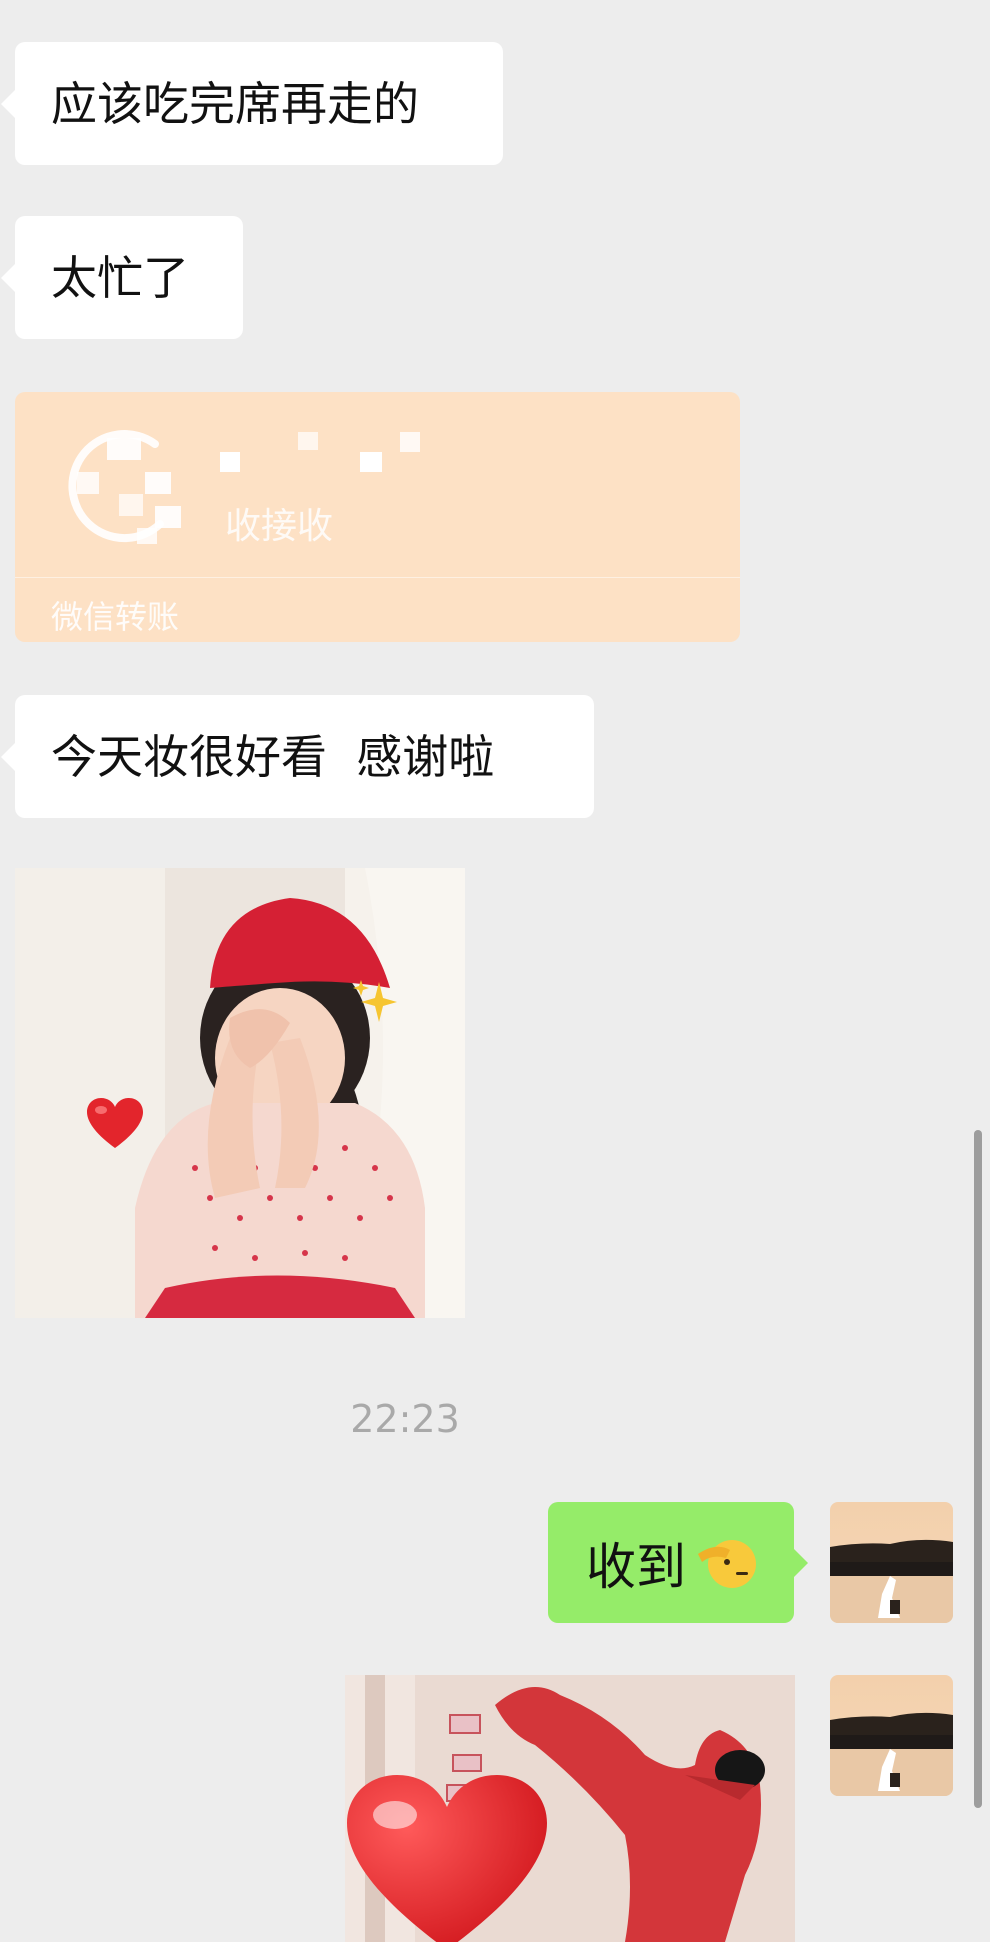 The height and width of the screenshot is (1942, 990). What do you see at coordinates (377, 517) in the screenshot?
I see `wechat-transfer-card: 收接收 微信转账` at bounding box center [377, 517].